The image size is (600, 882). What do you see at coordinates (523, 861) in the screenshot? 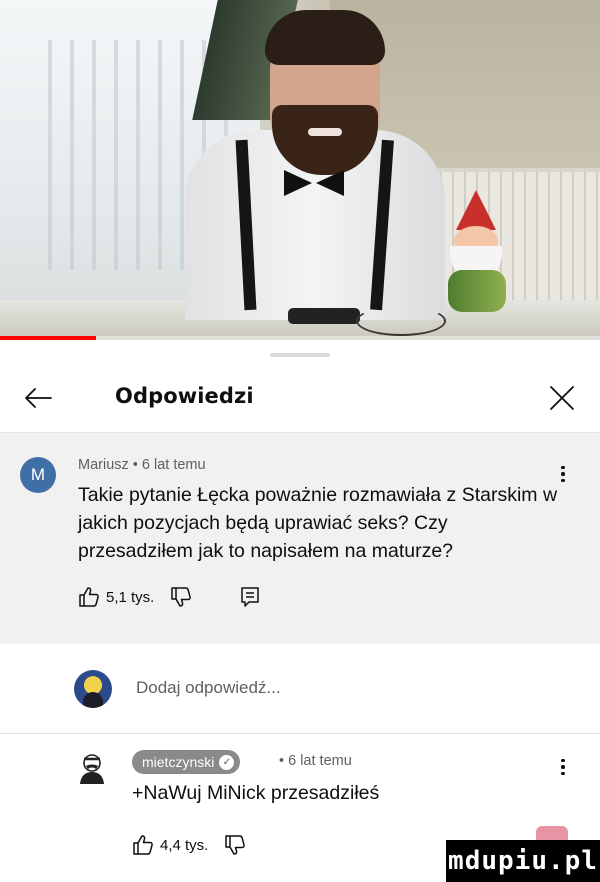
I see `watermark-logo: mdupiu.pl` at bounding box center [523, 861].